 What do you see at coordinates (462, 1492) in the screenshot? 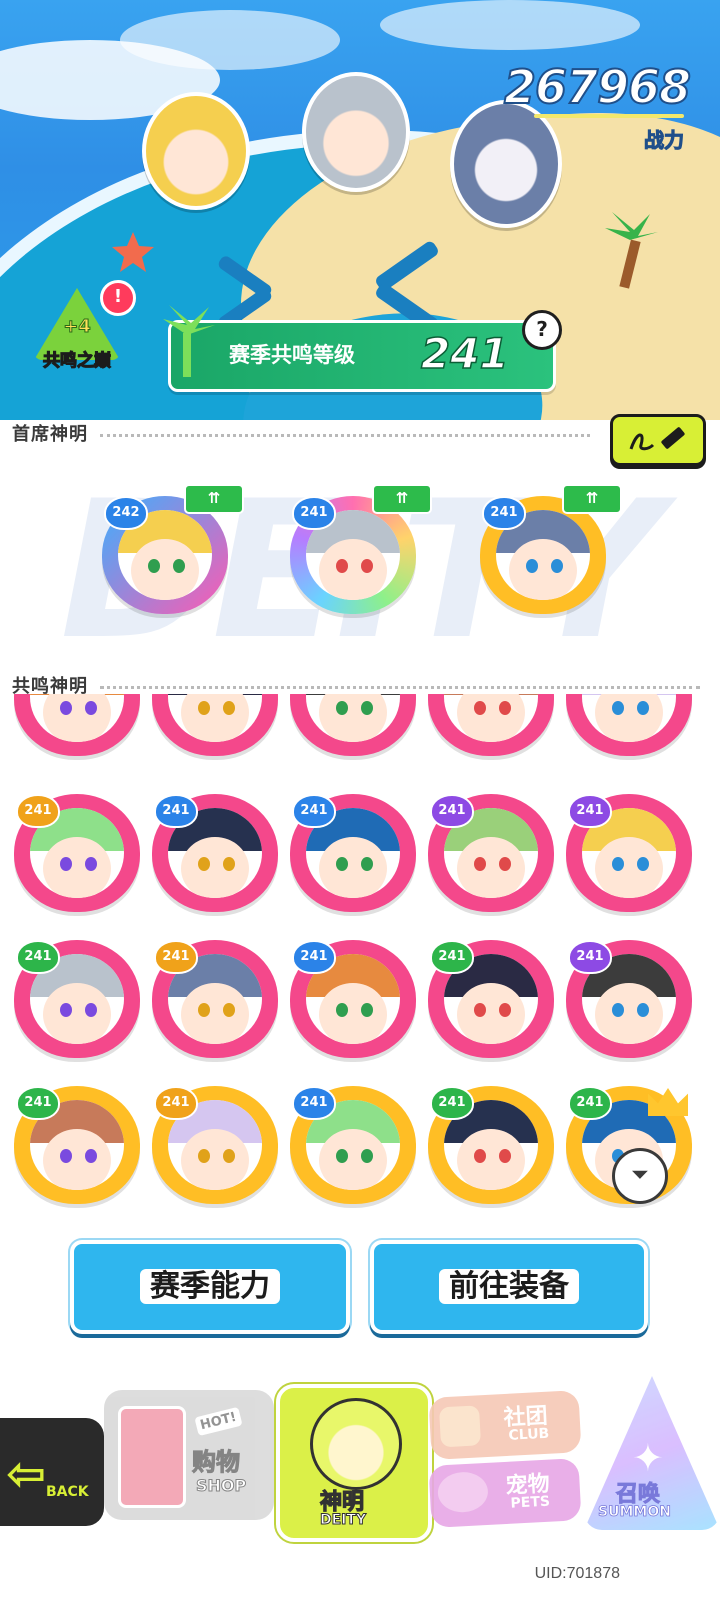
I see `pet-icon` at bounding box center [462, 1492].